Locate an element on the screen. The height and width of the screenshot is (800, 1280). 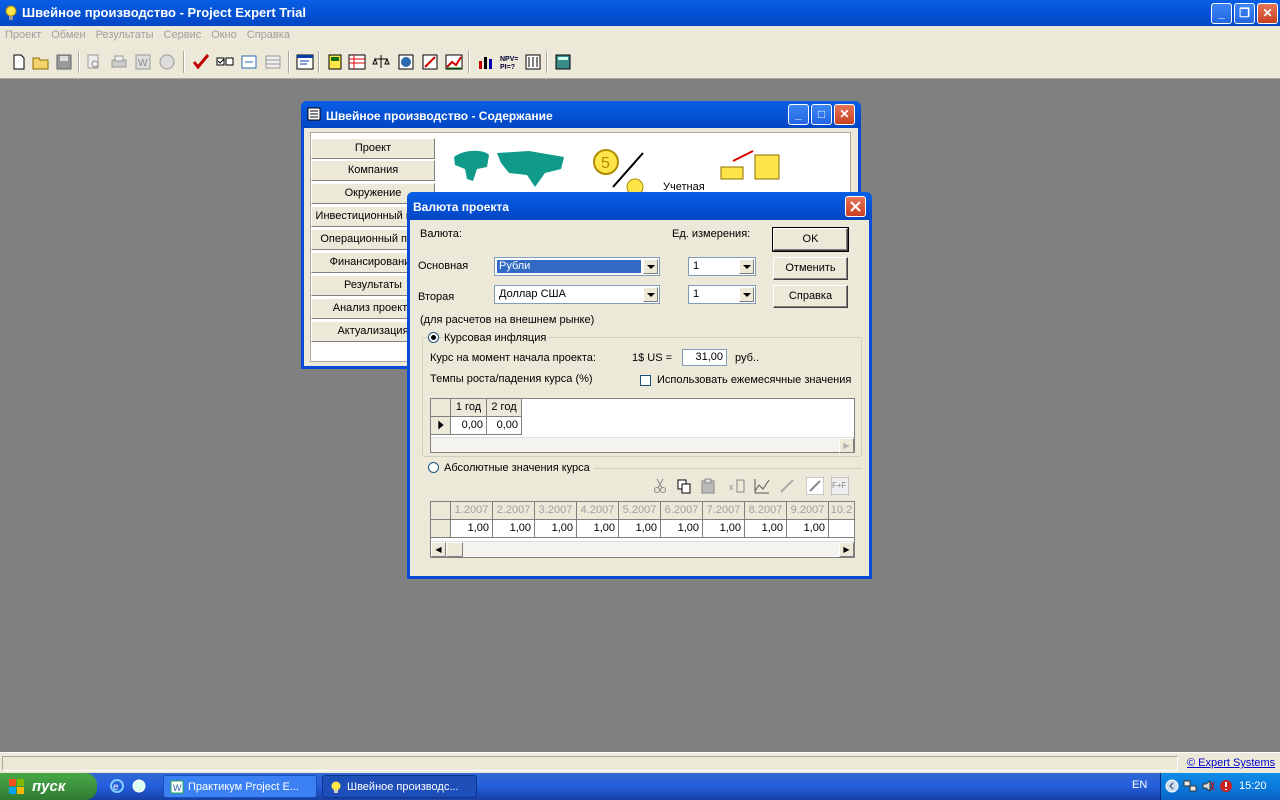
alert-icon is located at coordinates (1226, 786).